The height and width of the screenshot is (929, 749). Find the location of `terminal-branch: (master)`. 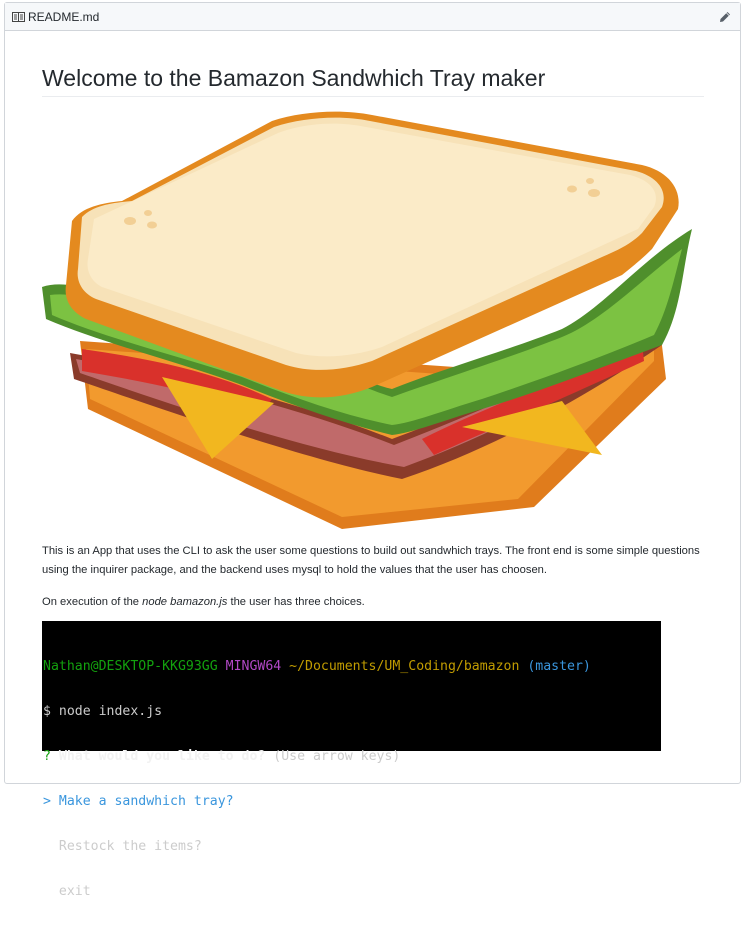

terminal-branch: (master) is located at coordinates (559, 666).